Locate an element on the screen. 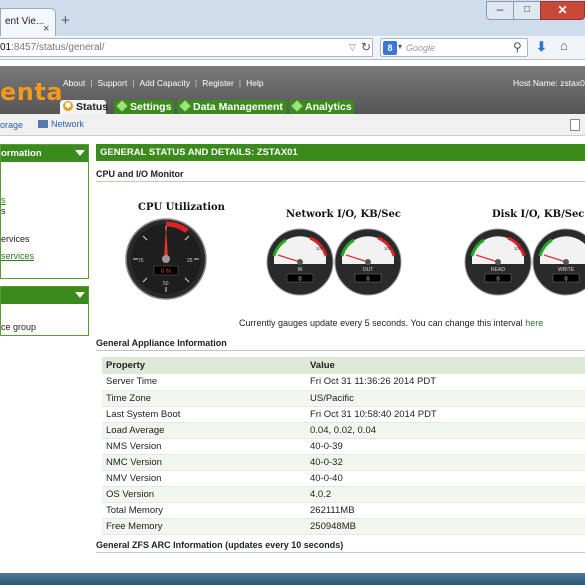 This screenshot has width=585, height=585. sidebar-item: ce group is located at coordinates (18, 327).